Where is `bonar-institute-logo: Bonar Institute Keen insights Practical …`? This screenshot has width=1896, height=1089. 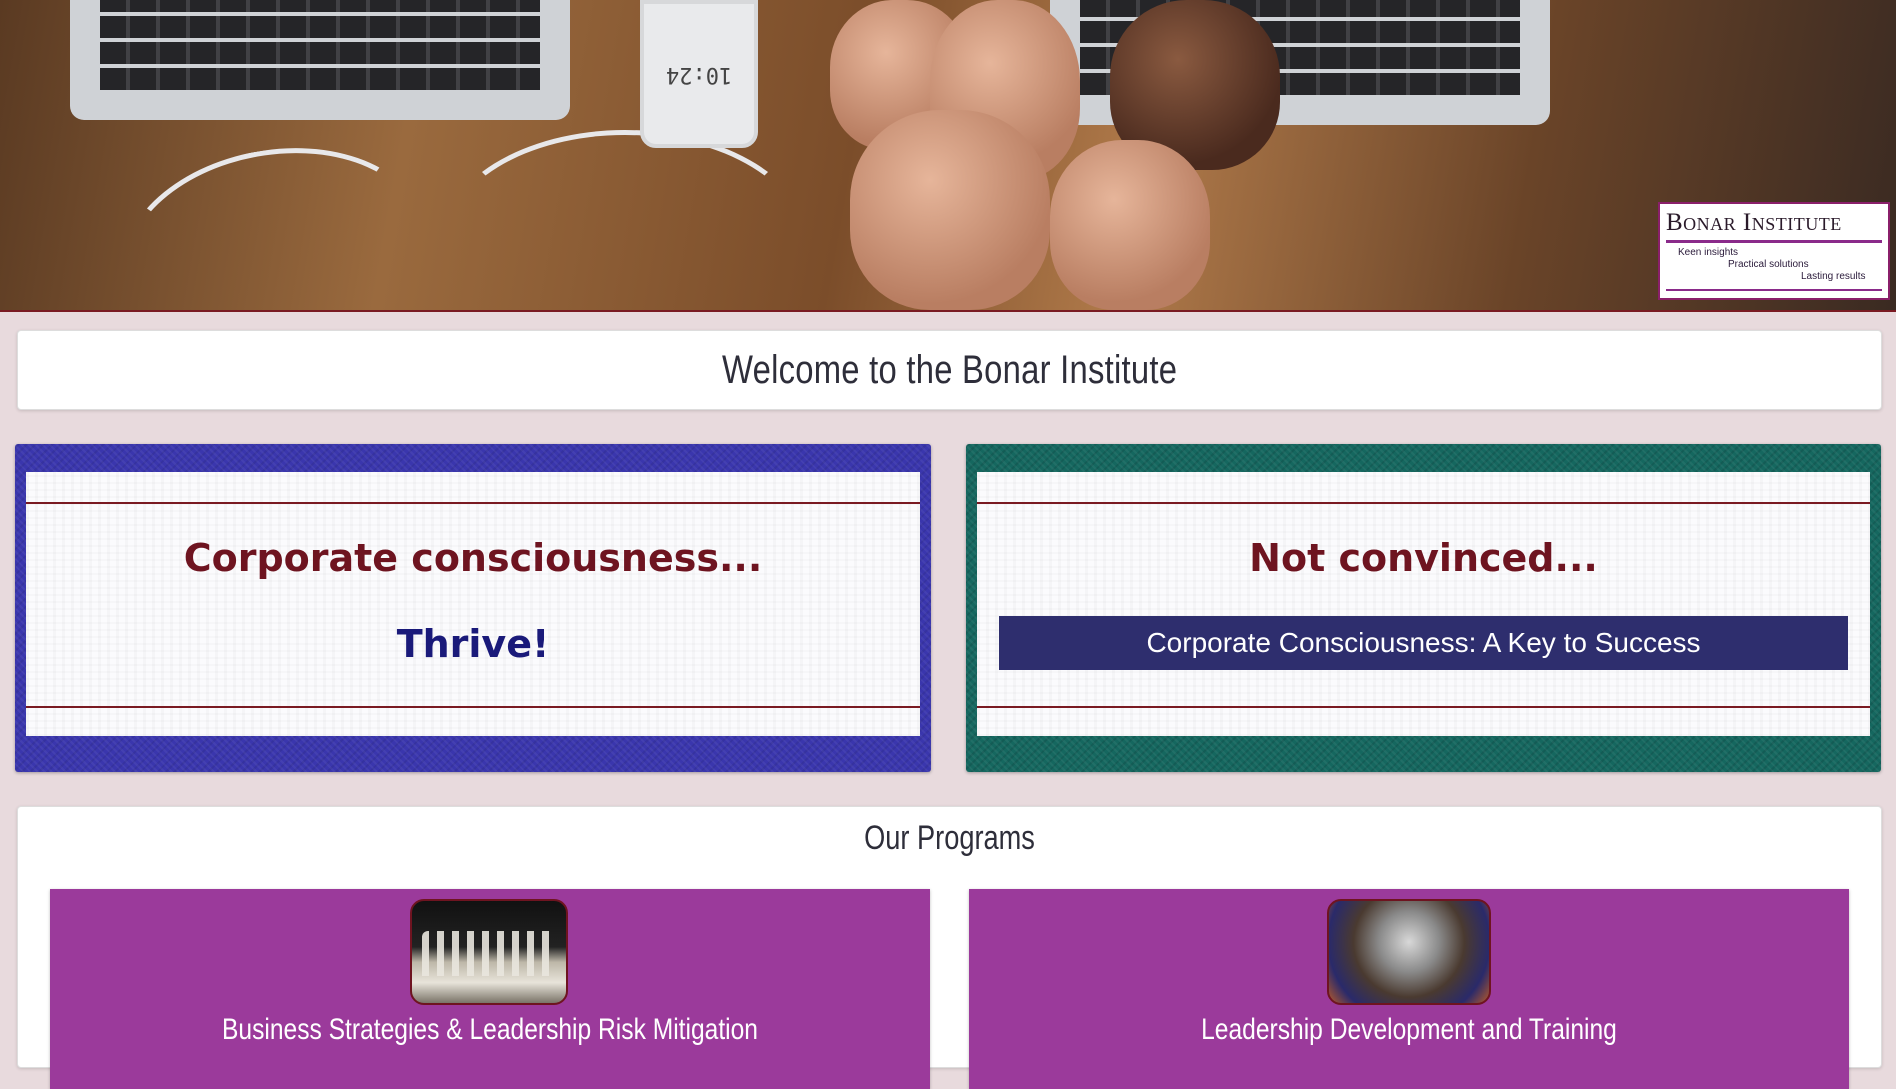
bonar-institute-logo: Bonar Institute Keen insights Practical … is located at coordinates (1774, 251).